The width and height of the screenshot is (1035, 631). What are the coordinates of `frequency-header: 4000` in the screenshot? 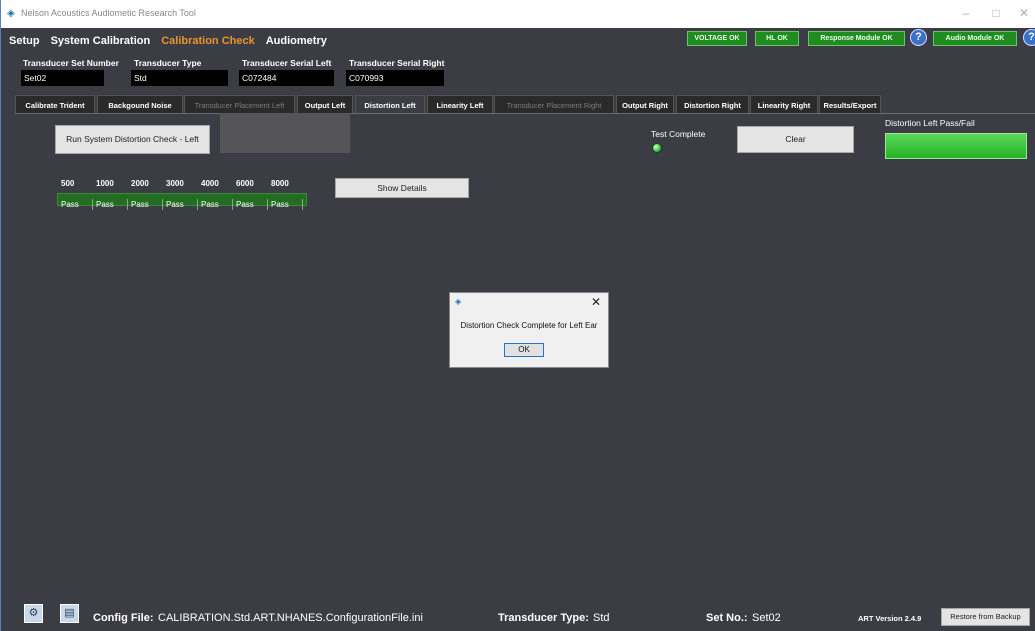 It's located at (210, 183).